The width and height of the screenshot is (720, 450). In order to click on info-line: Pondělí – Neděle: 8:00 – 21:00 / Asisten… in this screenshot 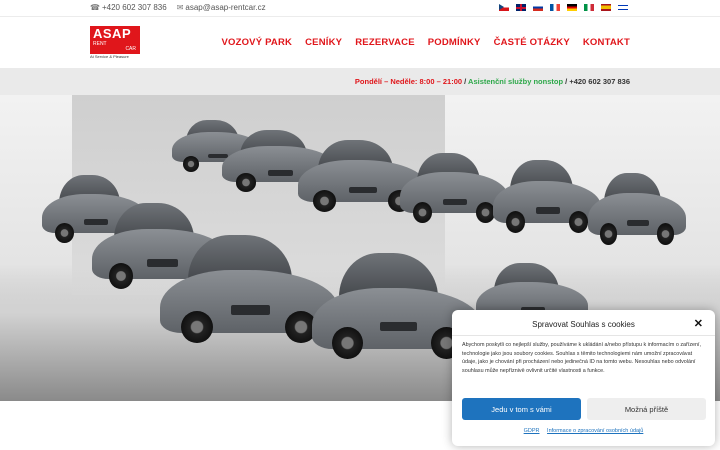, I will do `click(492, 81)`.